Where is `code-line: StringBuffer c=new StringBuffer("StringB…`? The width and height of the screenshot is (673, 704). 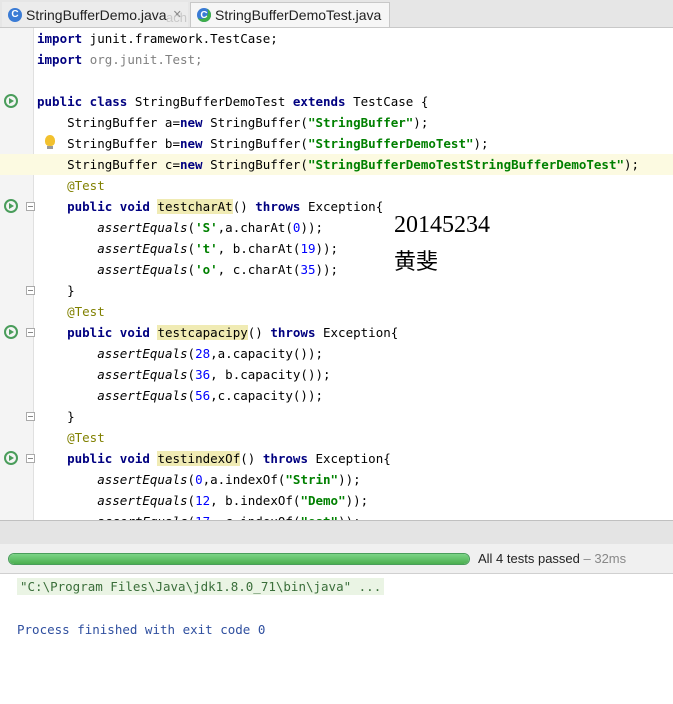
code-line: StringBuffer c=new StringBuffer("StringB… is located at coordinates (336, 164).